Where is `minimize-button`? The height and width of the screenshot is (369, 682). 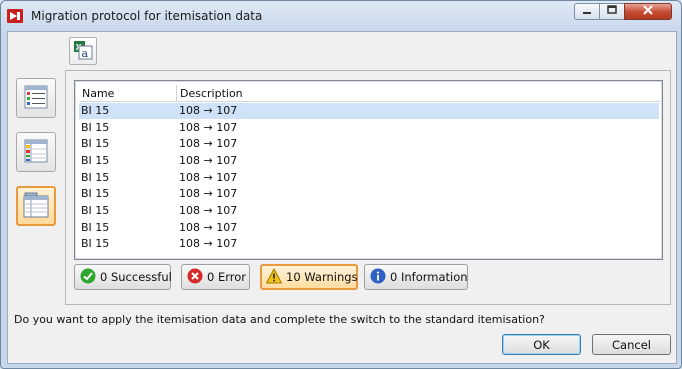 minimize-button is located at coordinates (587, 11).